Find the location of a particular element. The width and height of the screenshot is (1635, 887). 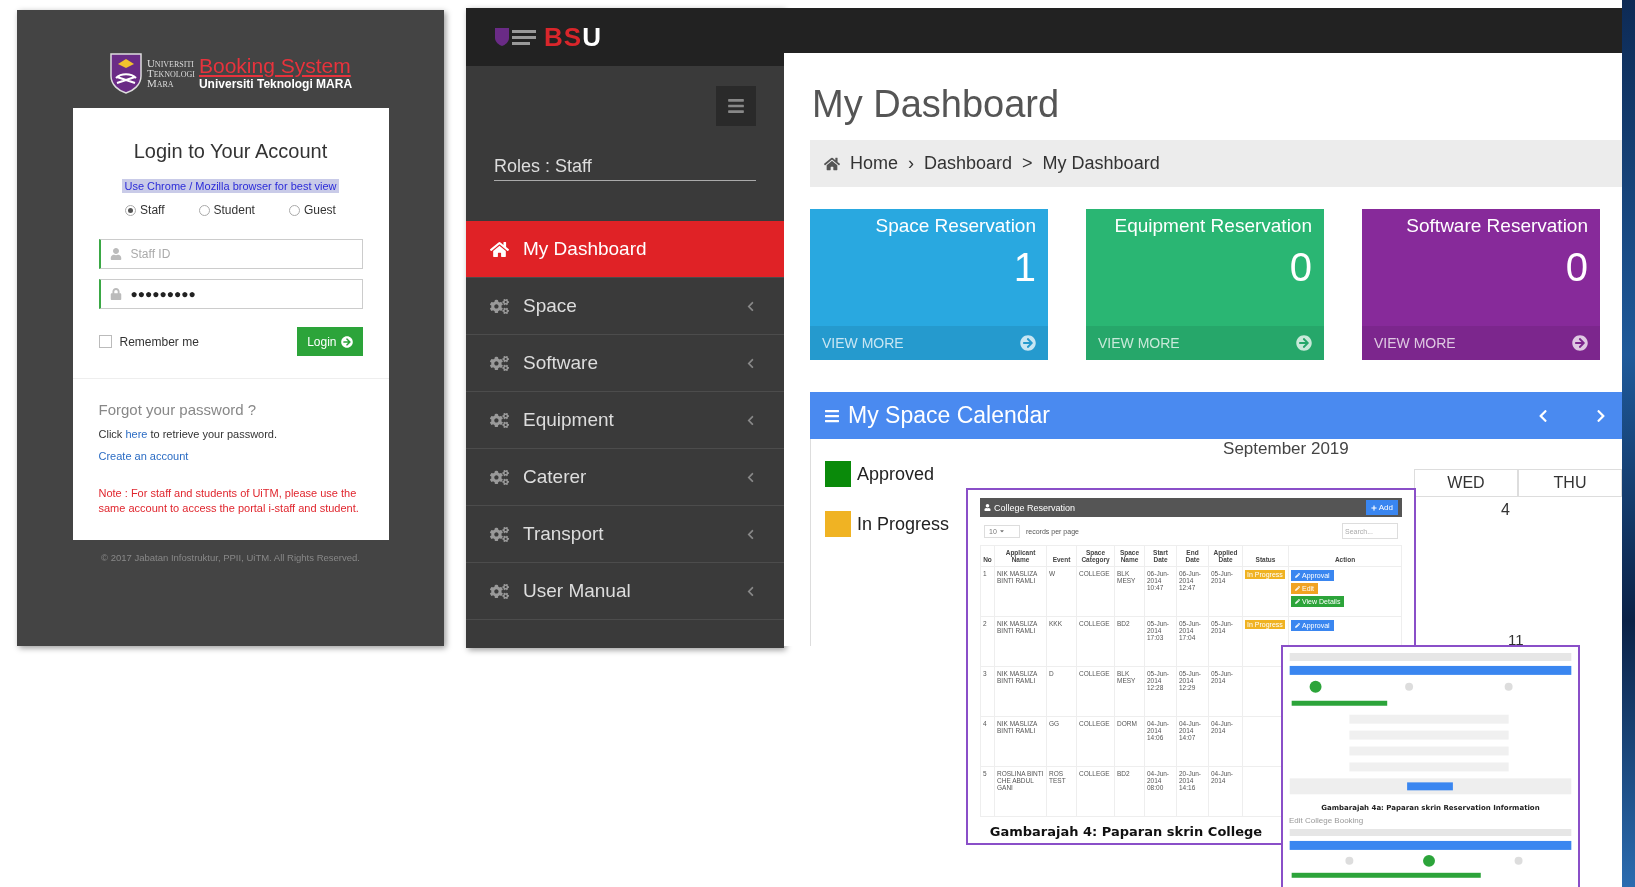

password-field: ●●●●●●●●● is located at coordinates (230, 294).